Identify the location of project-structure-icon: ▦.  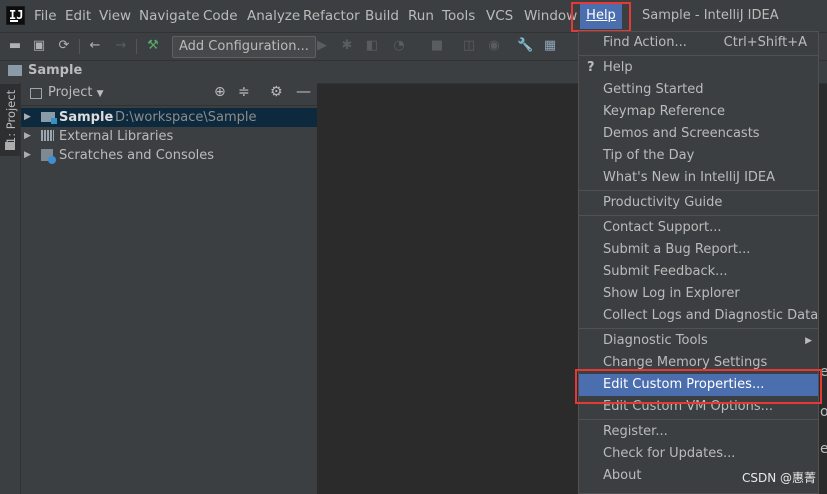
(550, 46).